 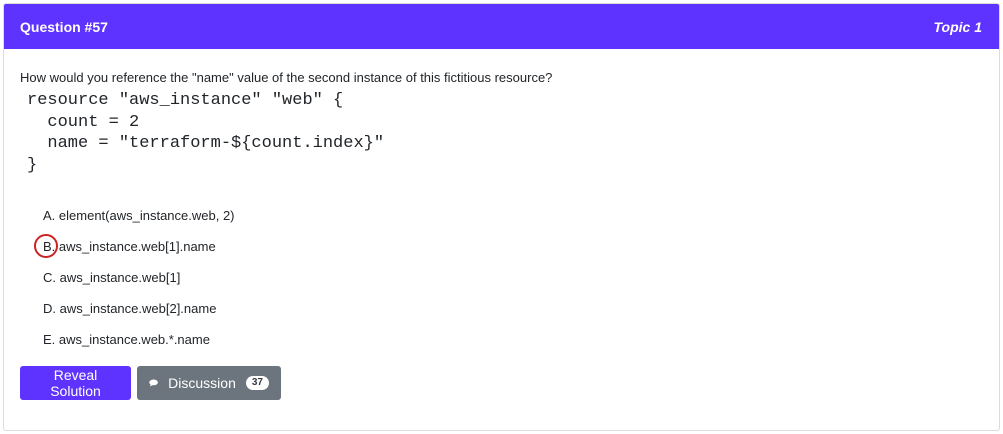 What do you see at coordinates (501, 383) in the screenshot?
I see `action-buttons: Reveal Solution Discussion 37` at bounding box center [501, 383].